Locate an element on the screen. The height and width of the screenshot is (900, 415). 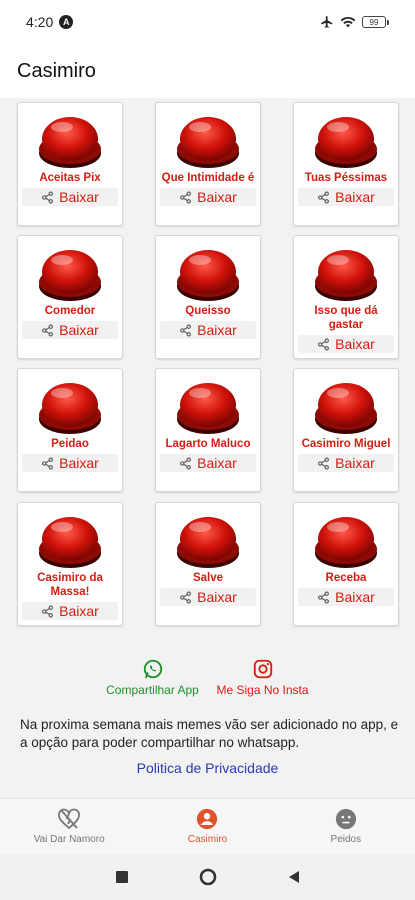
sound-label: Aceitas Pix is located at coordinates (70, 178).